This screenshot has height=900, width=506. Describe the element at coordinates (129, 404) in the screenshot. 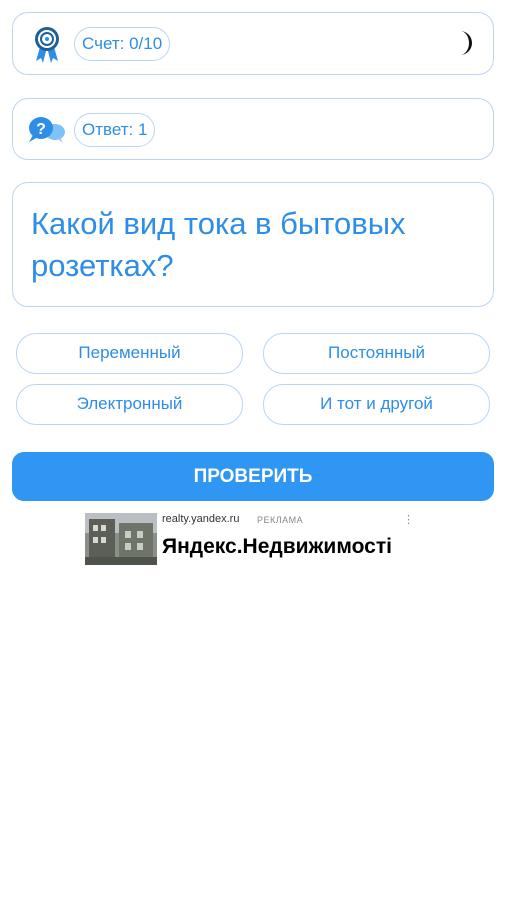

I see `option-button: Электронный` at that location.